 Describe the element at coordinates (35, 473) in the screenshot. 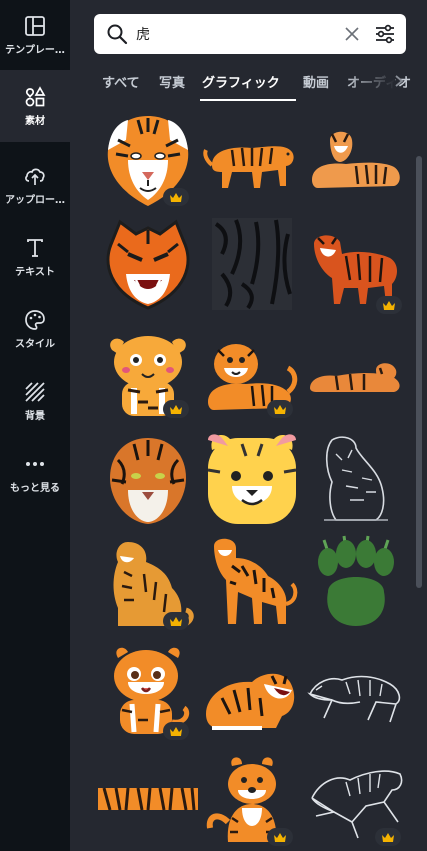

I see `sidebar-item-more: もっと見る` at that location.